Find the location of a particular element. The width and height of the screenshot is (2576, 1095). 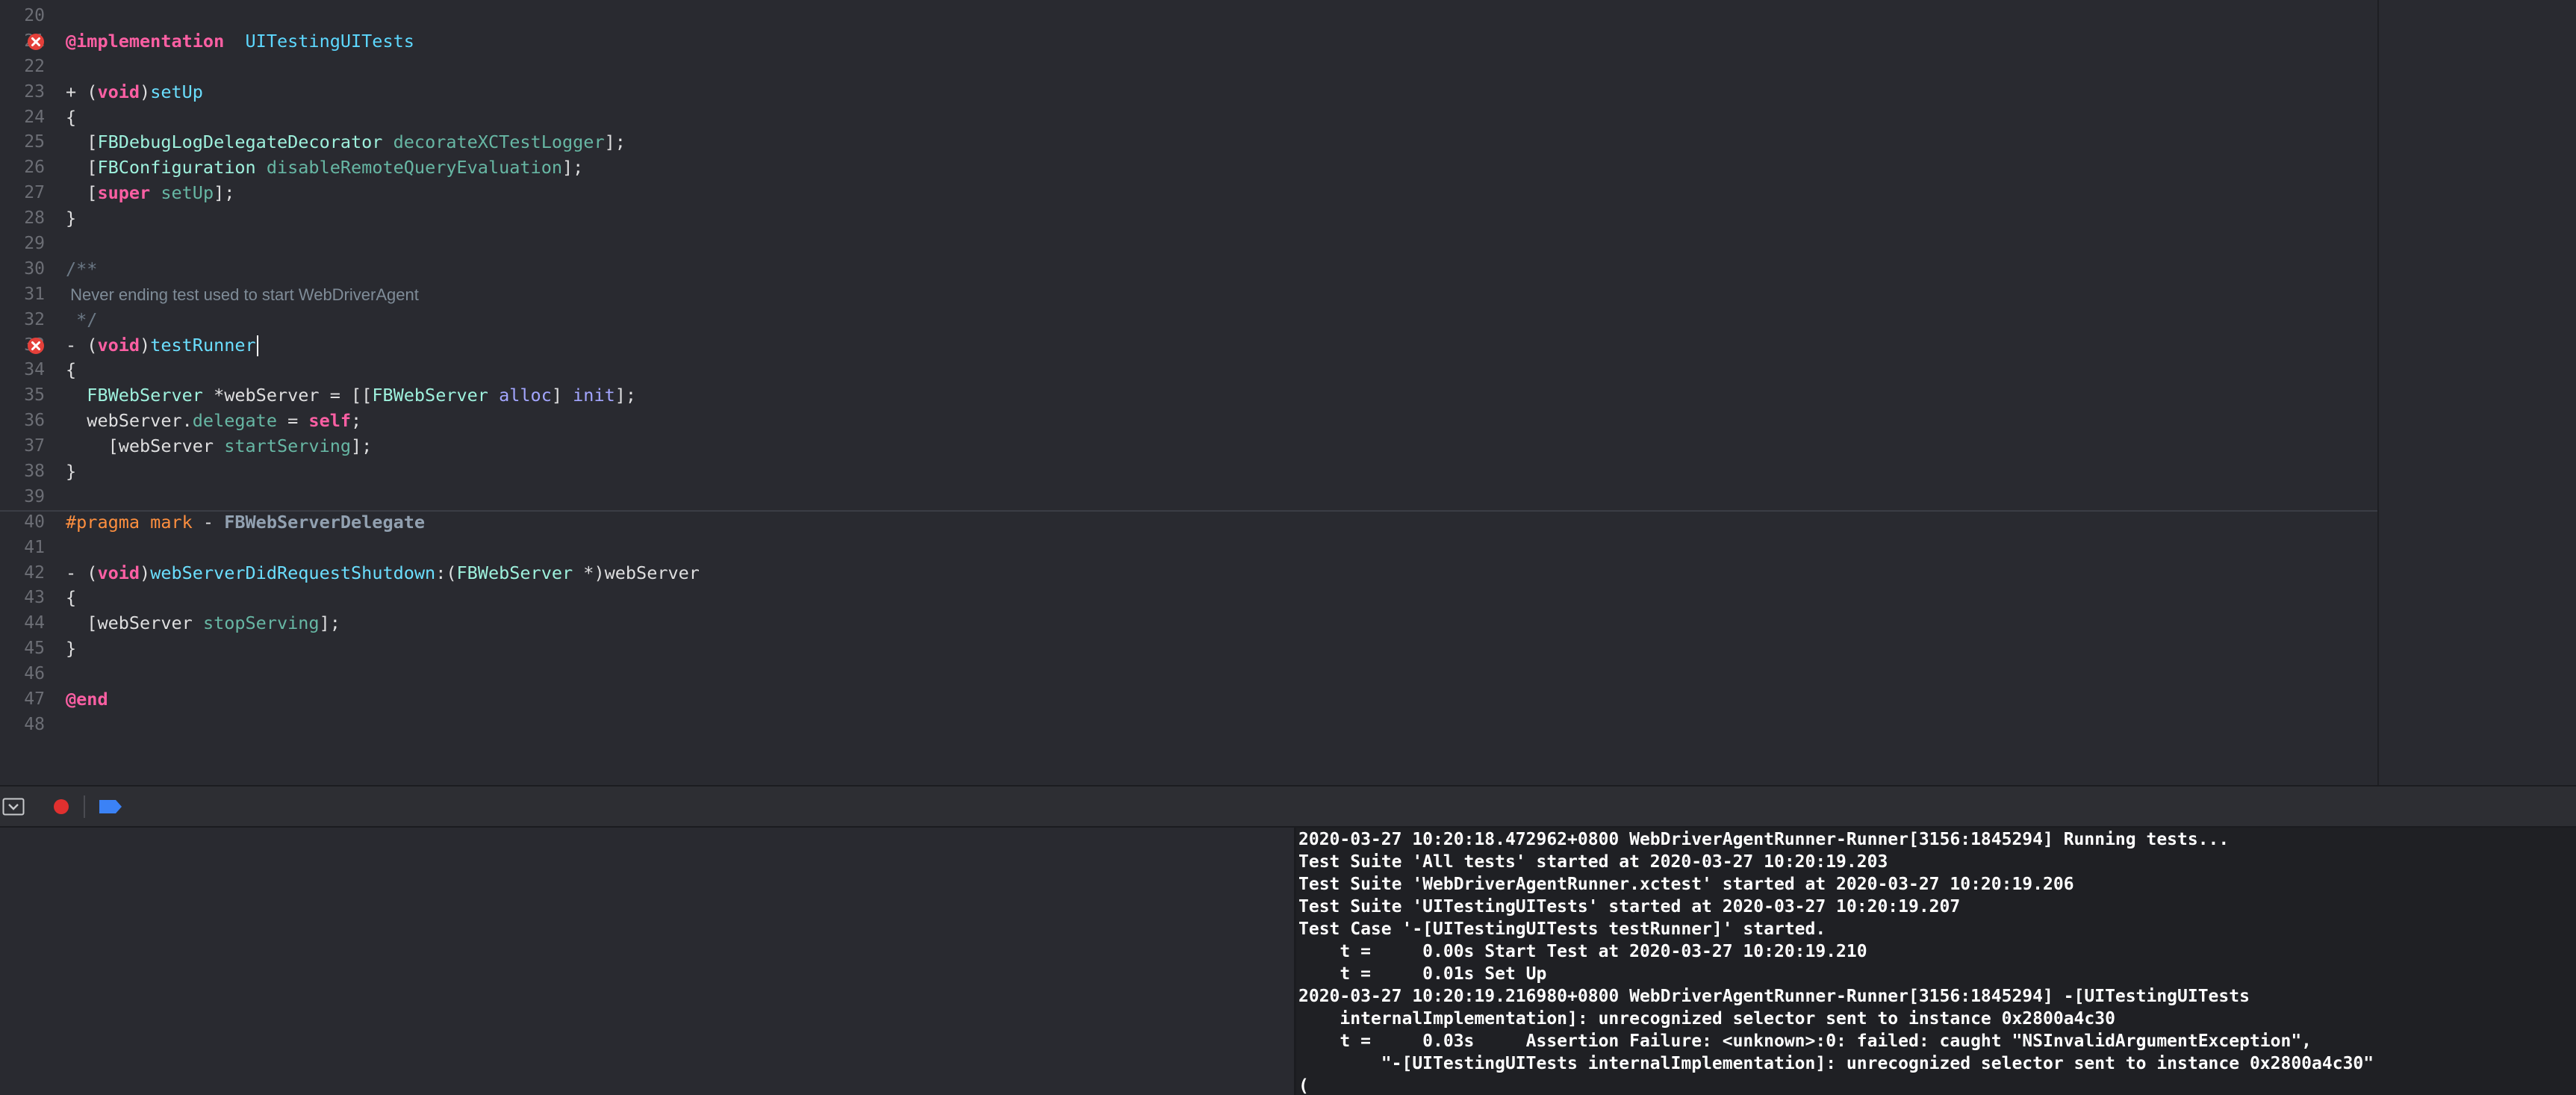

line-number: 36 is located at coordinates (30, 421).